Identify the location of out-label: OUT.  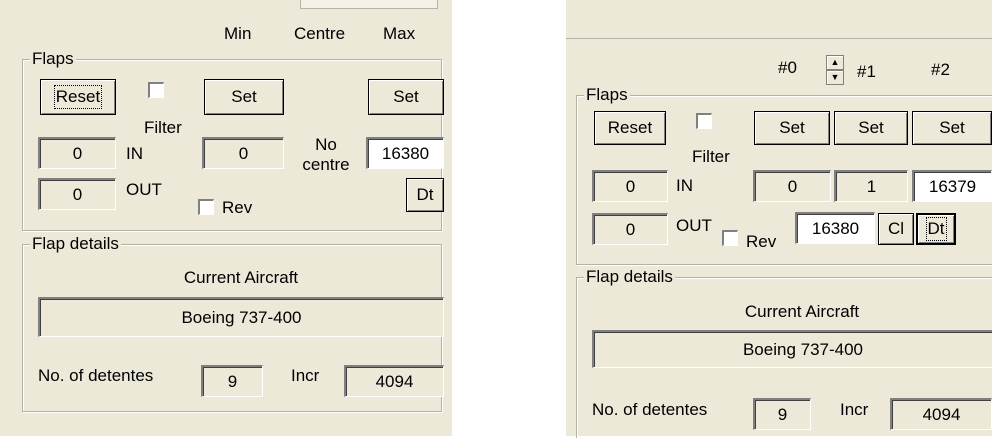
(144, 189).